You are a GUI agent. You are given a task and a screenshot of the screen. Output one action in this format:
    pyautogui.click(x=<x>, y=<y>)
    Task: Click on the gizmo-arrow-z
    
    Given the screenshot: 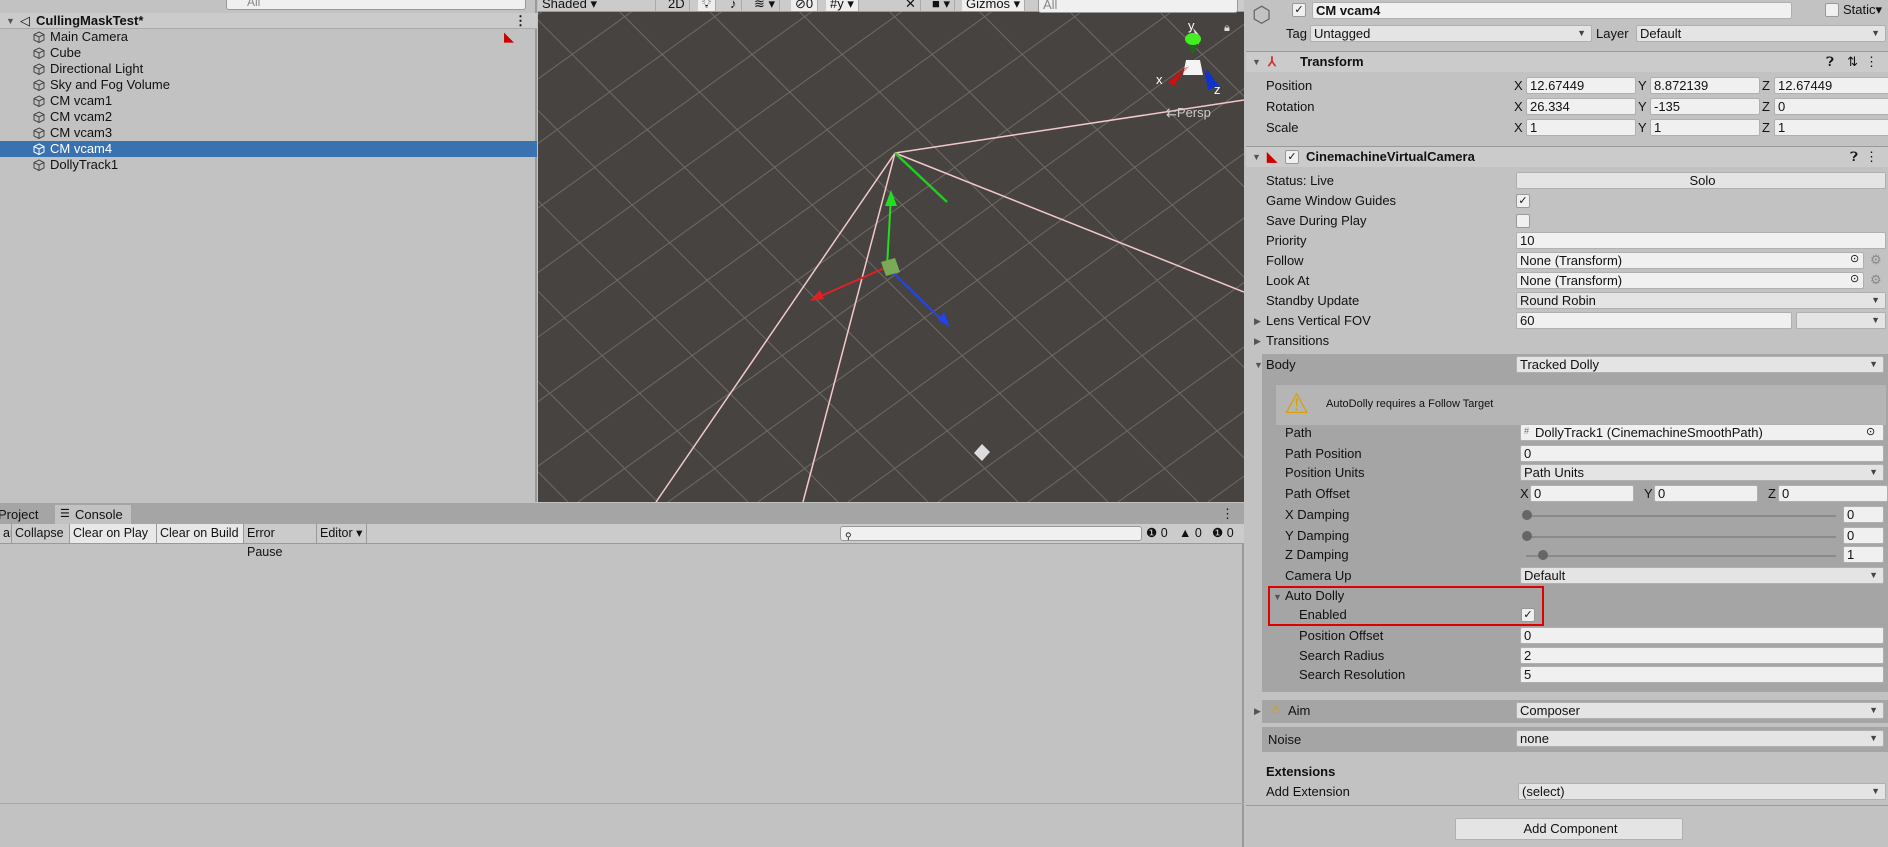 What is the action you would take?
    pyautogui.click(x=944, y=319)
    